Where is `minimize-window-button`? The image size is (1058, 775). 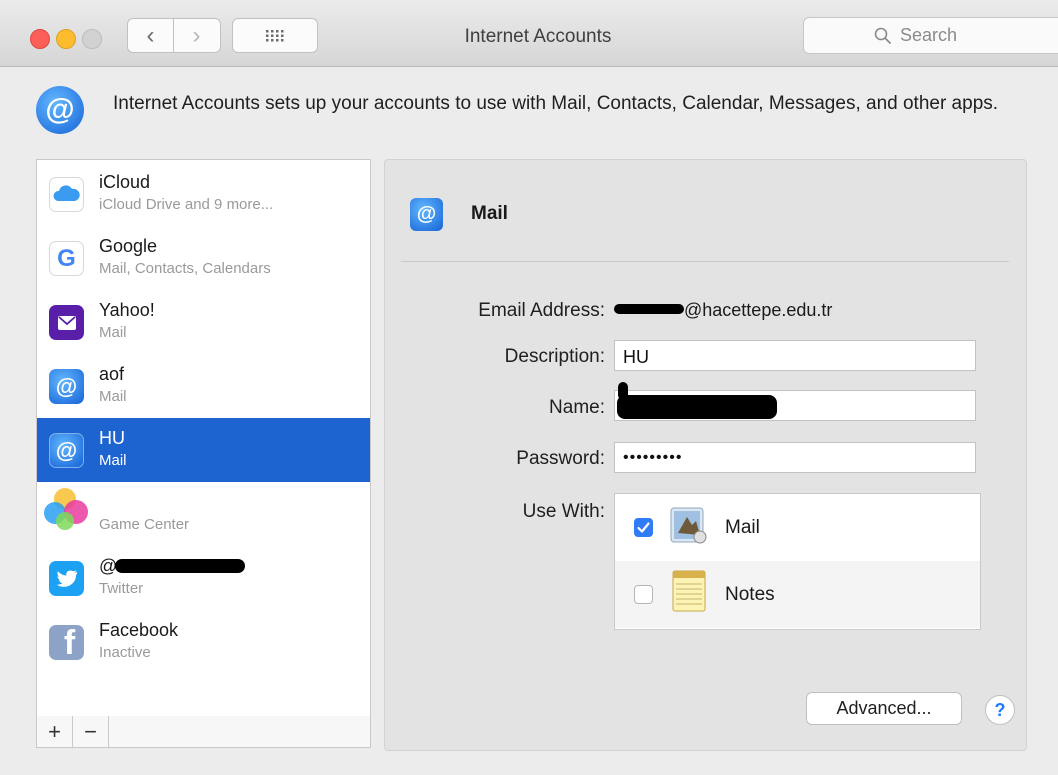 minimize-window-button is located at coordinates (66, 39).